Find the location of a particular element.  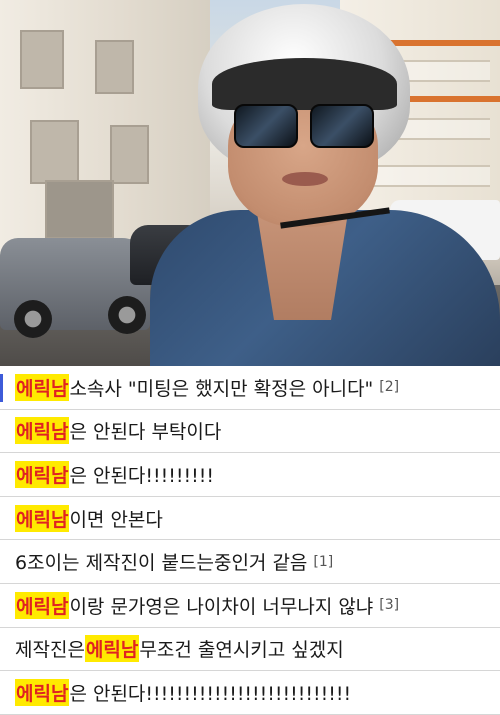

comment-text-post: 은 안된다 부탁이다 is located at coordinates (145, 432).